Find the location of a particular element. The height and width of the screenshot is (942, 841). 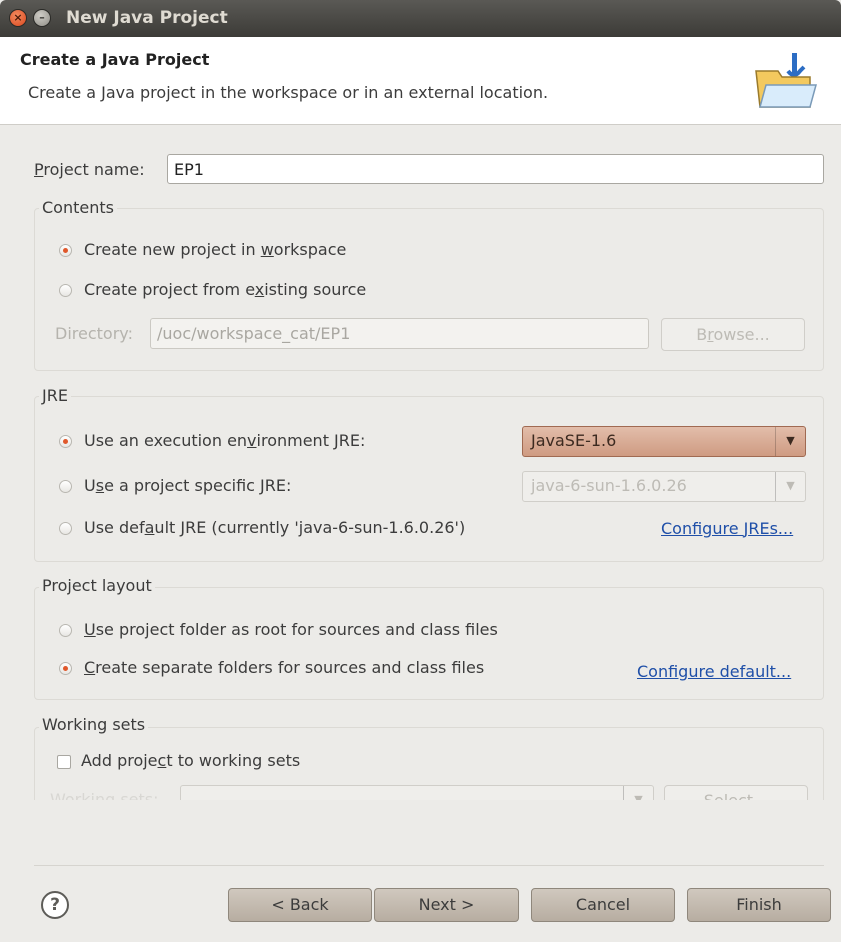

working-sets-group-title: Working sets is located at coordinates (94, 724).